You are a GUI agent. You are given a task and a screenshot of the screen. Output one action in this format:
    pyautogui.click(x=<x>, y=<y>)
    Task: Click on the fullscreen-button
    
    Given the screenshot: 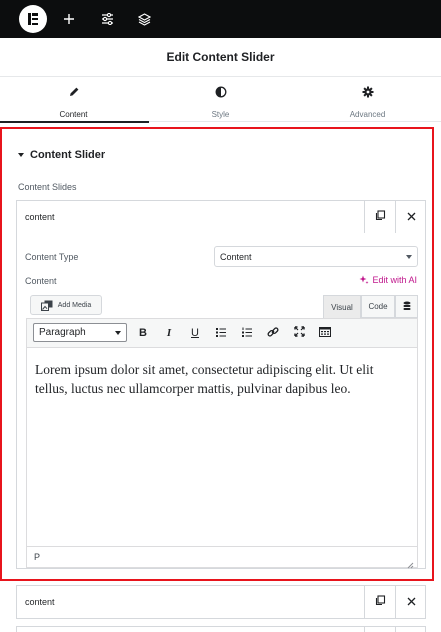 What is the action you would take?
    pyautogui.click(x=299, y=333)
    